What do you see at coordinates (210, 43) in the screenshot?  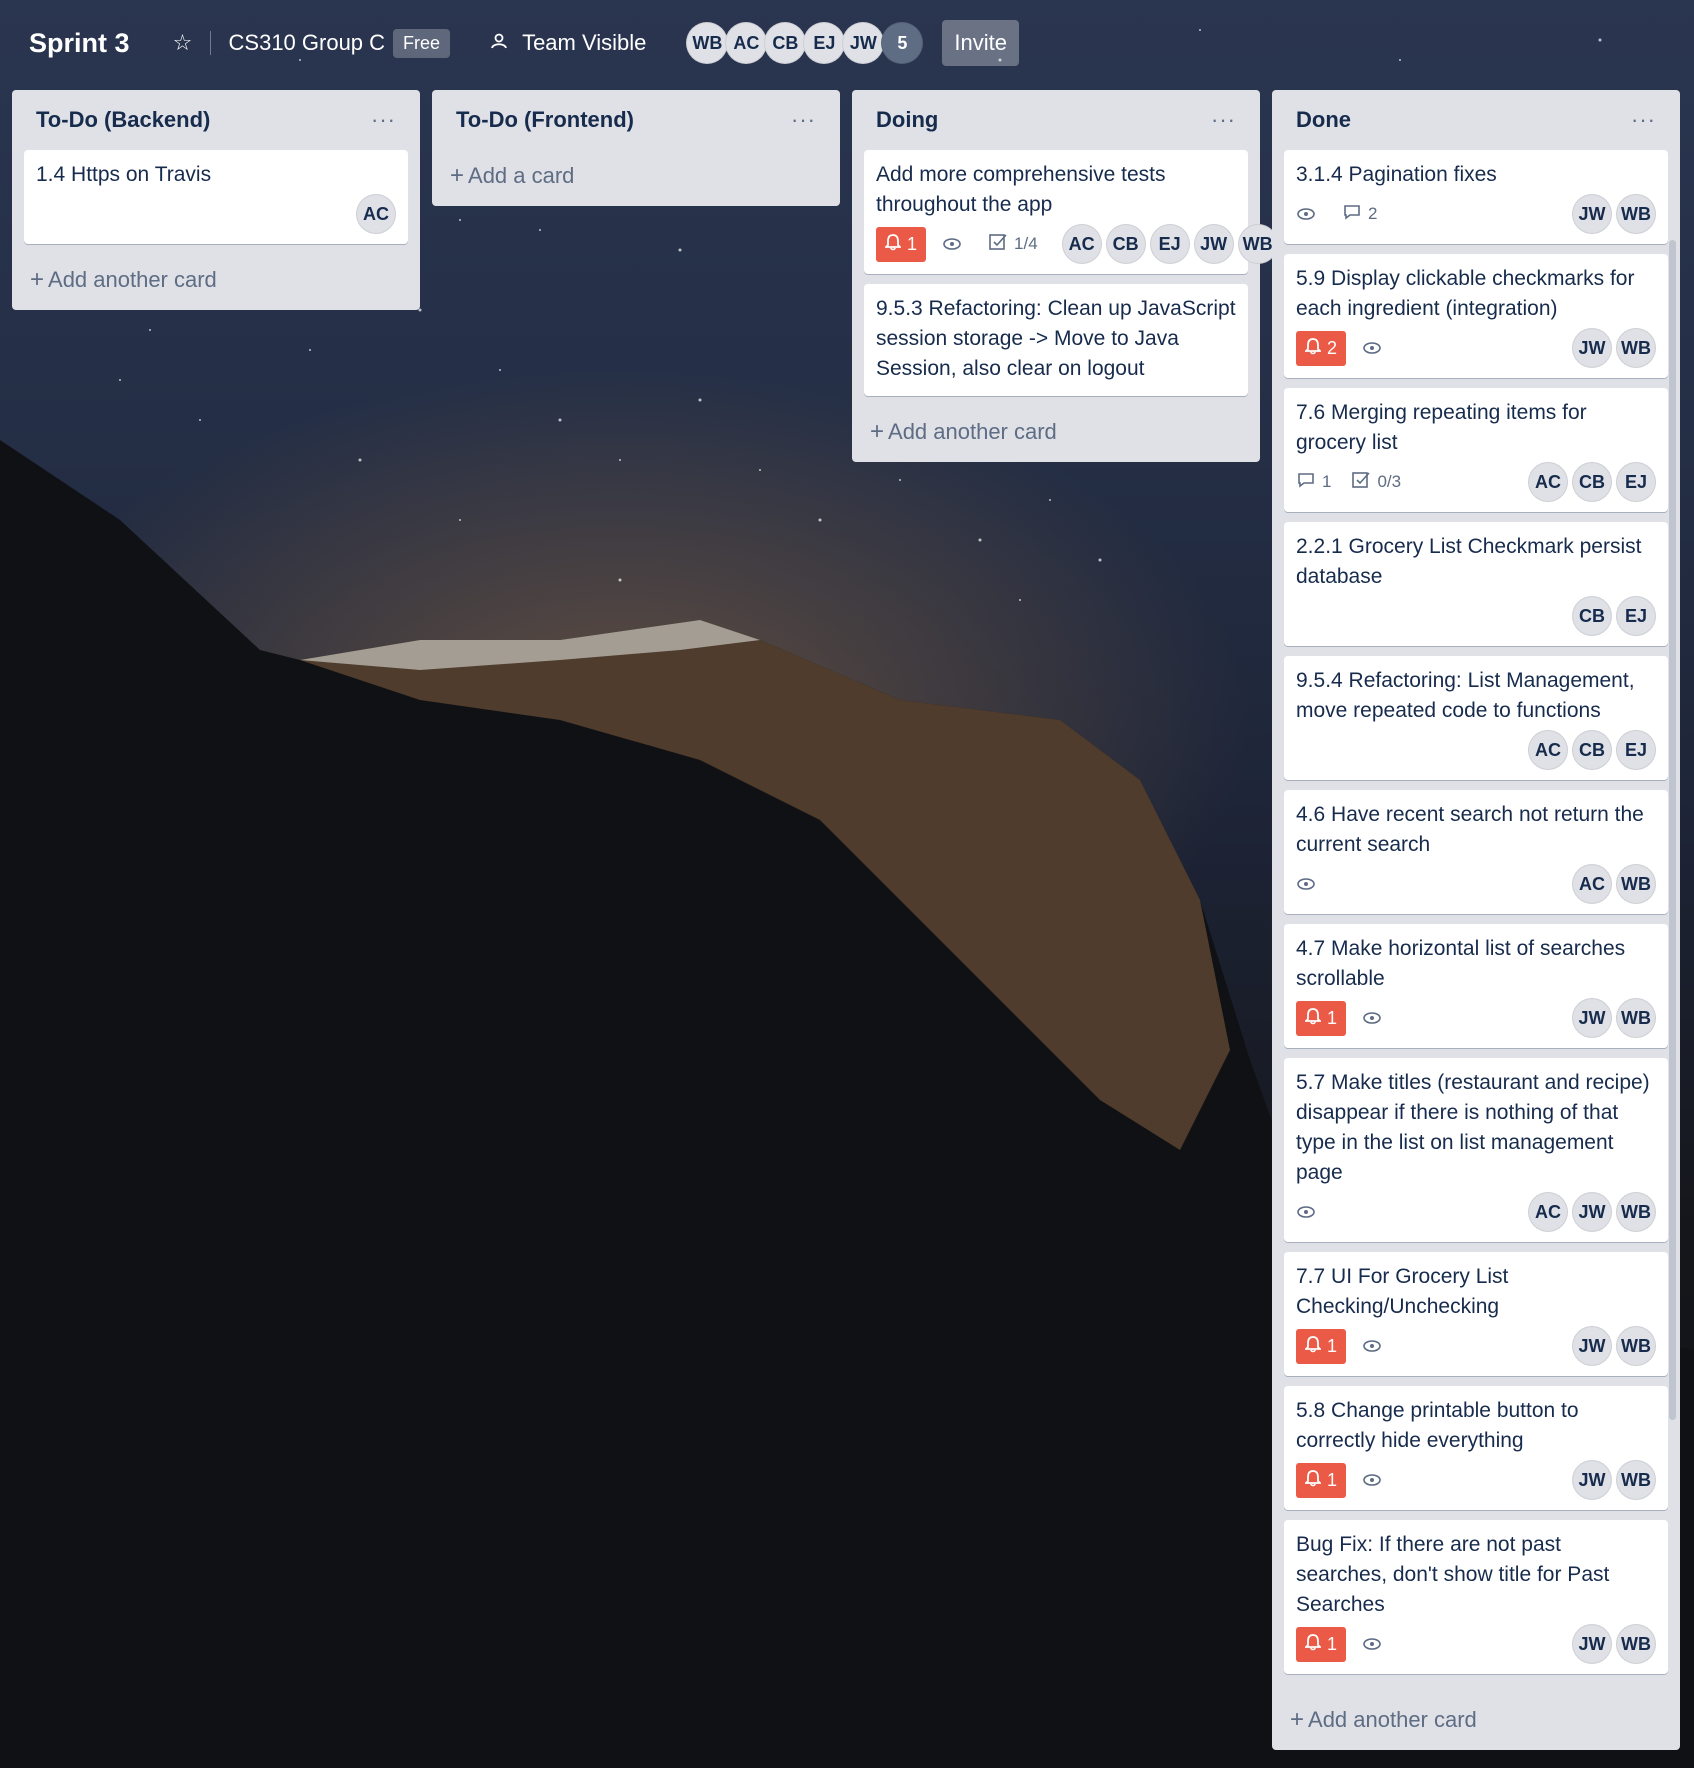 I see `header-divider` at bounding box center [210, 43].